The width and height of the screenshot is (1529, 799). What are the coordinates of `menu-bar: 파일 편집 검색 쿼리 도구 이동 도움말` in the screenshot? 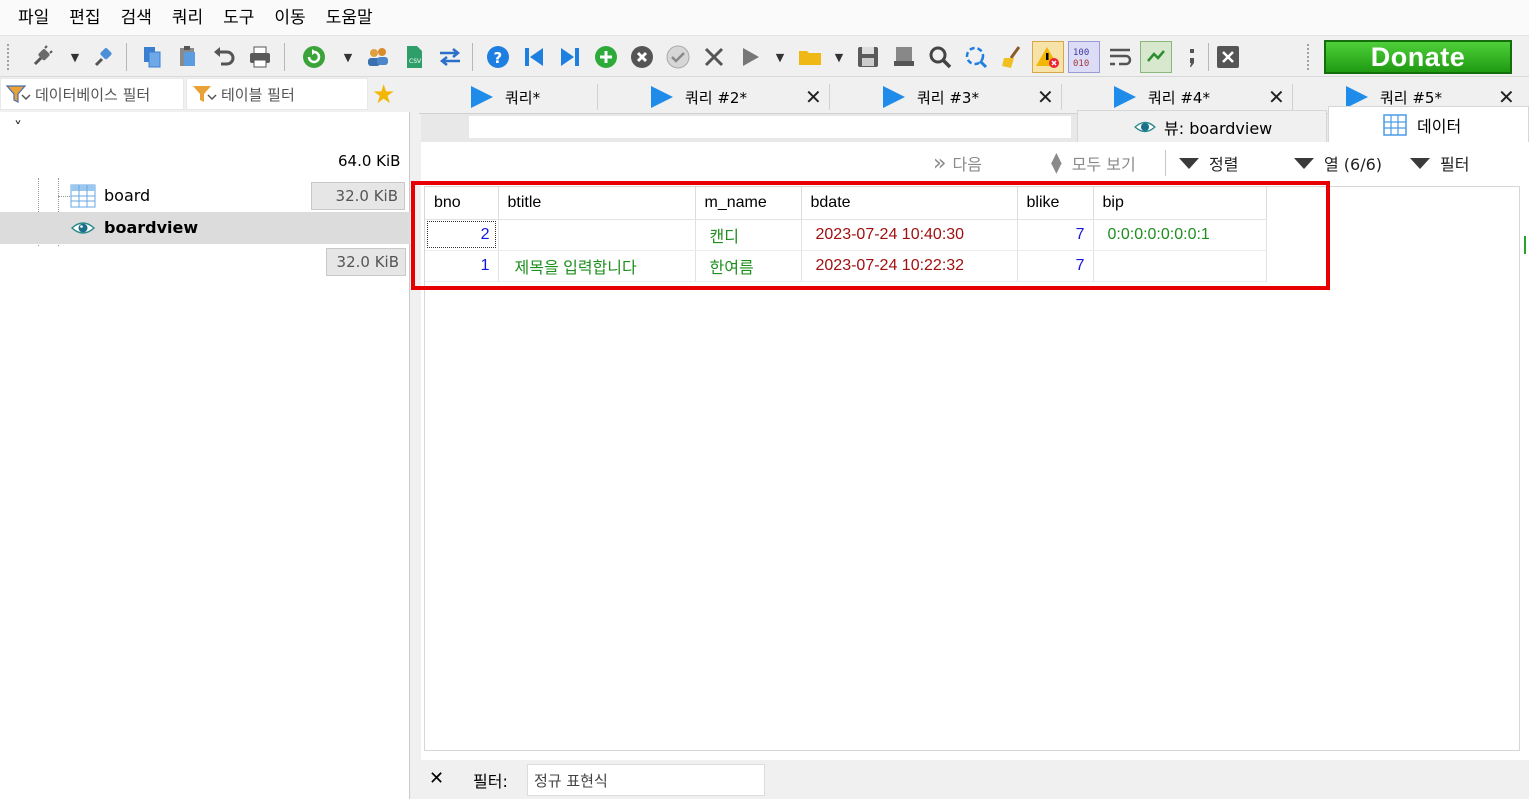 It's located at (764, 18).